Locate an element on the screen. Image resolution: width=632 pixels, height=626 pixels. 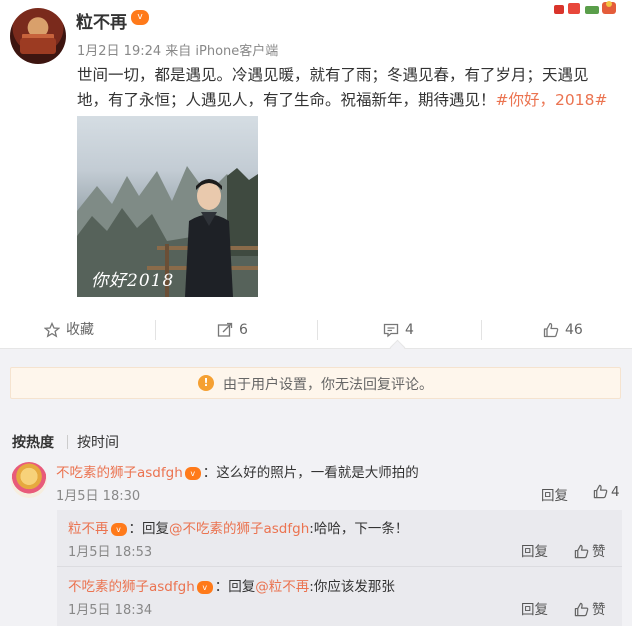
mention-link: @不吃素的狮子asdfgh is located at coordinates (239, 529).